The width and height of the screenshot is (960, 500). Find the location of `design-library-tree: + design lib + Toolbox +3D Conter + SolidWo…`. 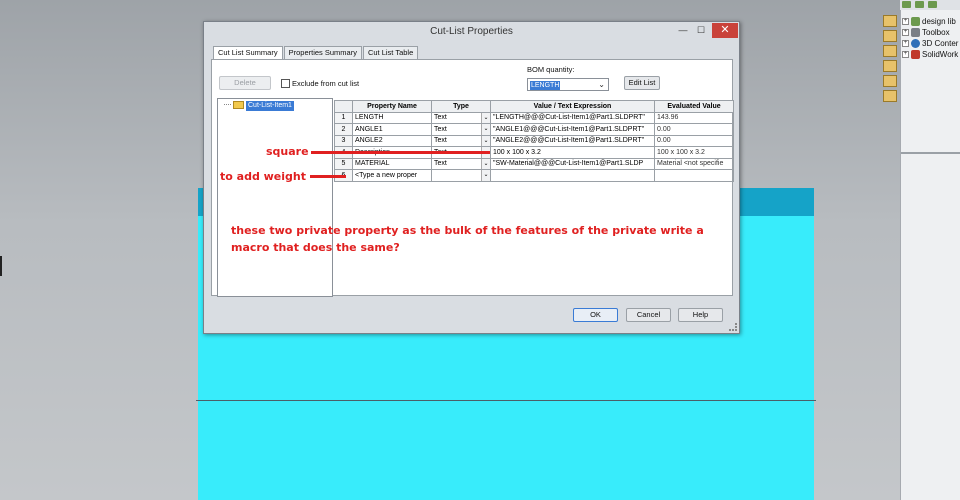

design-library-tree: + design lib + Toolbox +3D Conter + SolidWo… is located at coordinates (931, 38).